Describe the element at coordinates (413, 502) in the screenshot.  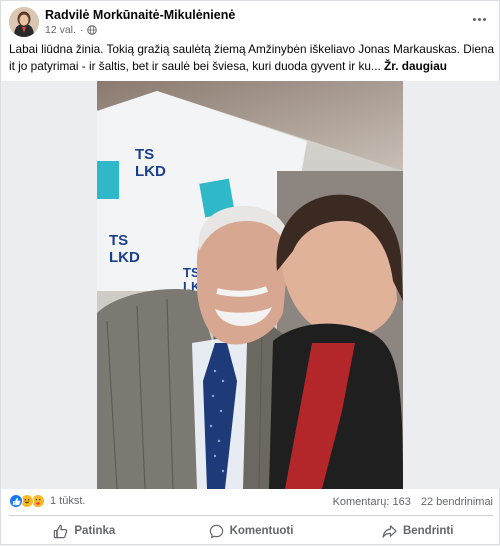
I see `engagement-counts: Komentarų: 163 22 bendrinimai` at that location.